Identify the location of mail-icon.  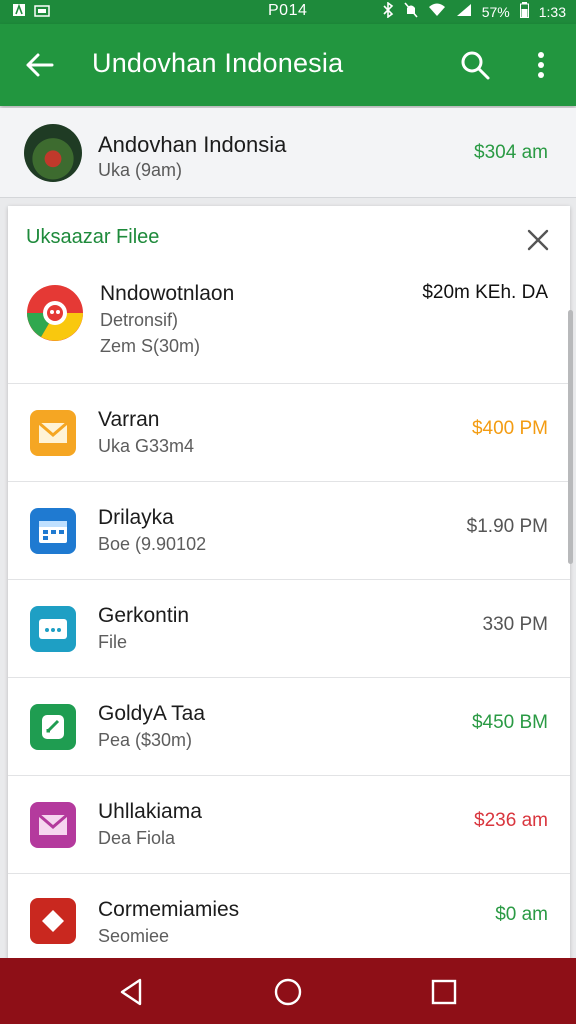
(53, 433).